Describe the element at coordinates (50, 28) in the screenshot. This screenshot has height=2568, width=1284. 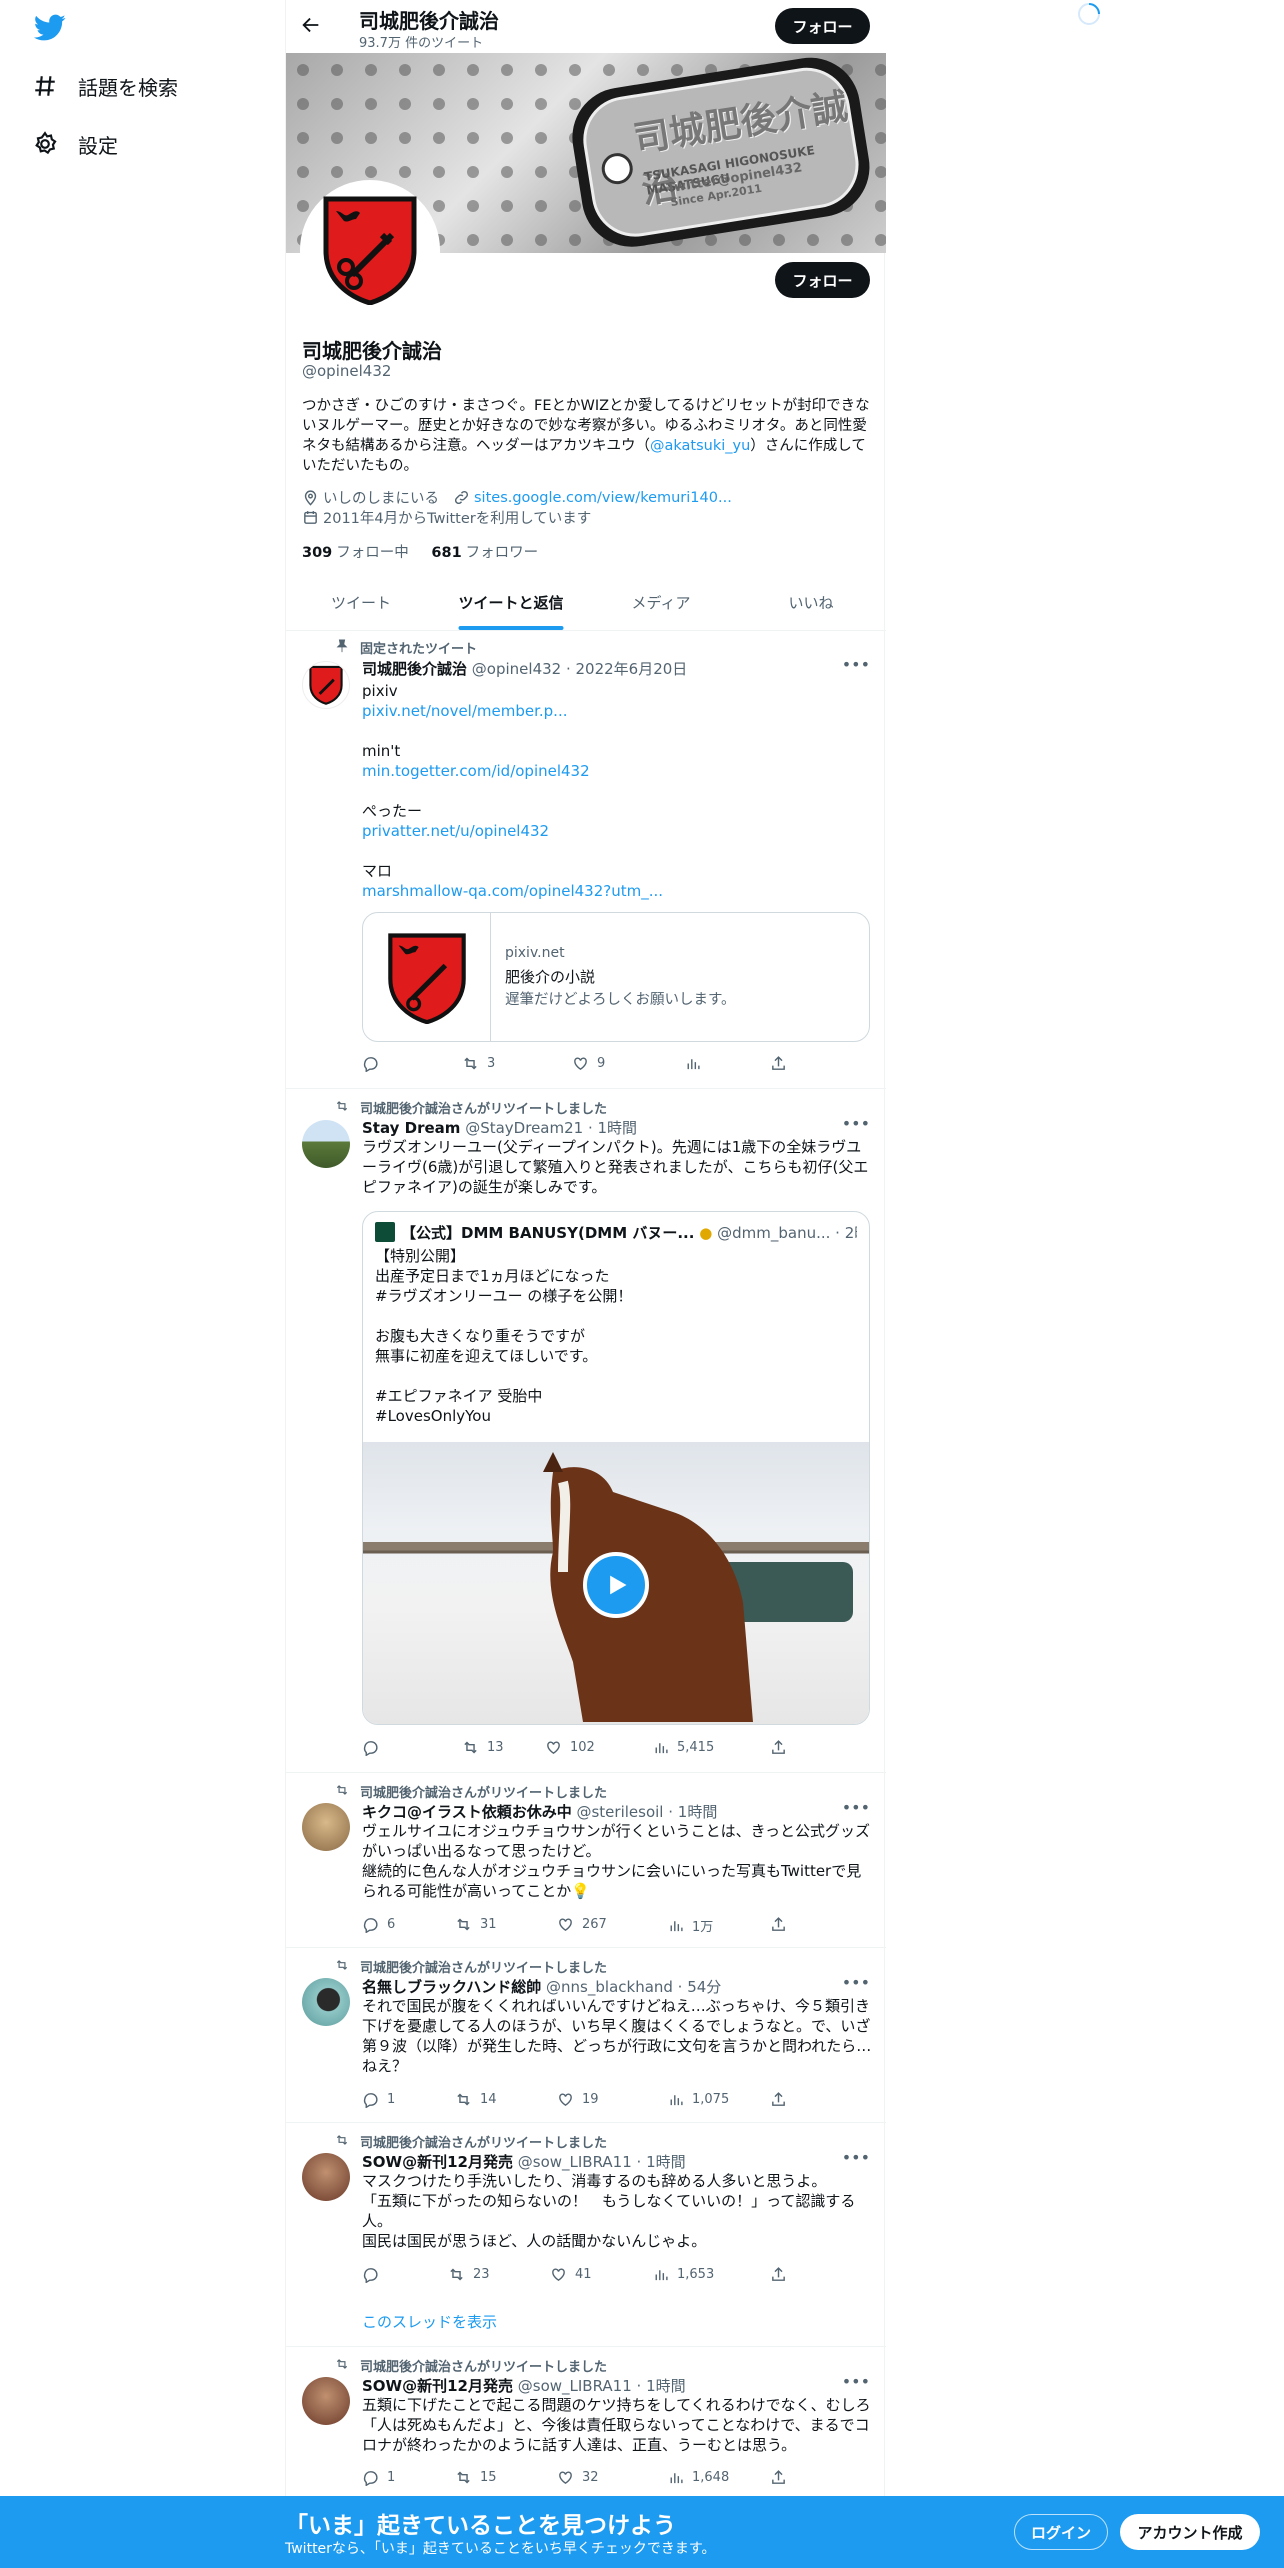
I see `twitter-logo-icon` at that location.